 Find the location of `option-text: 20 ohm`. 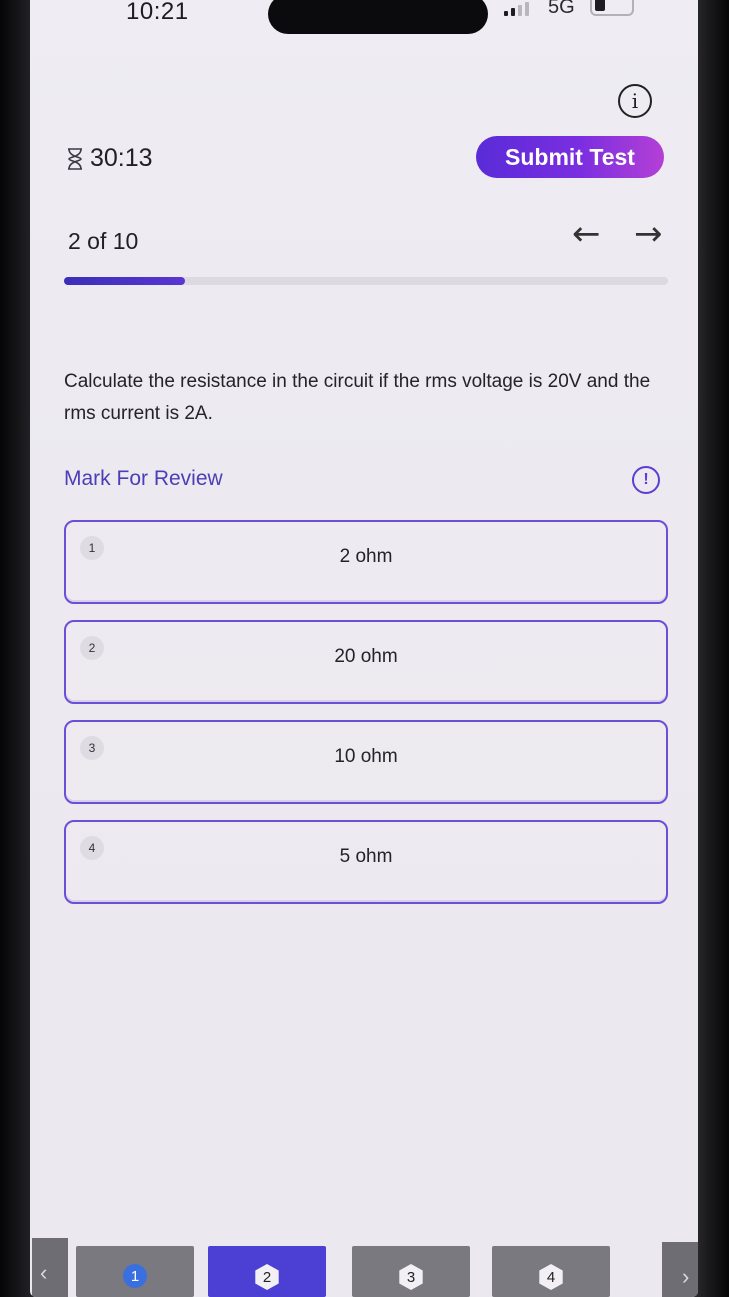

option-text: 20 ohm is located at coordinates (366, 656).